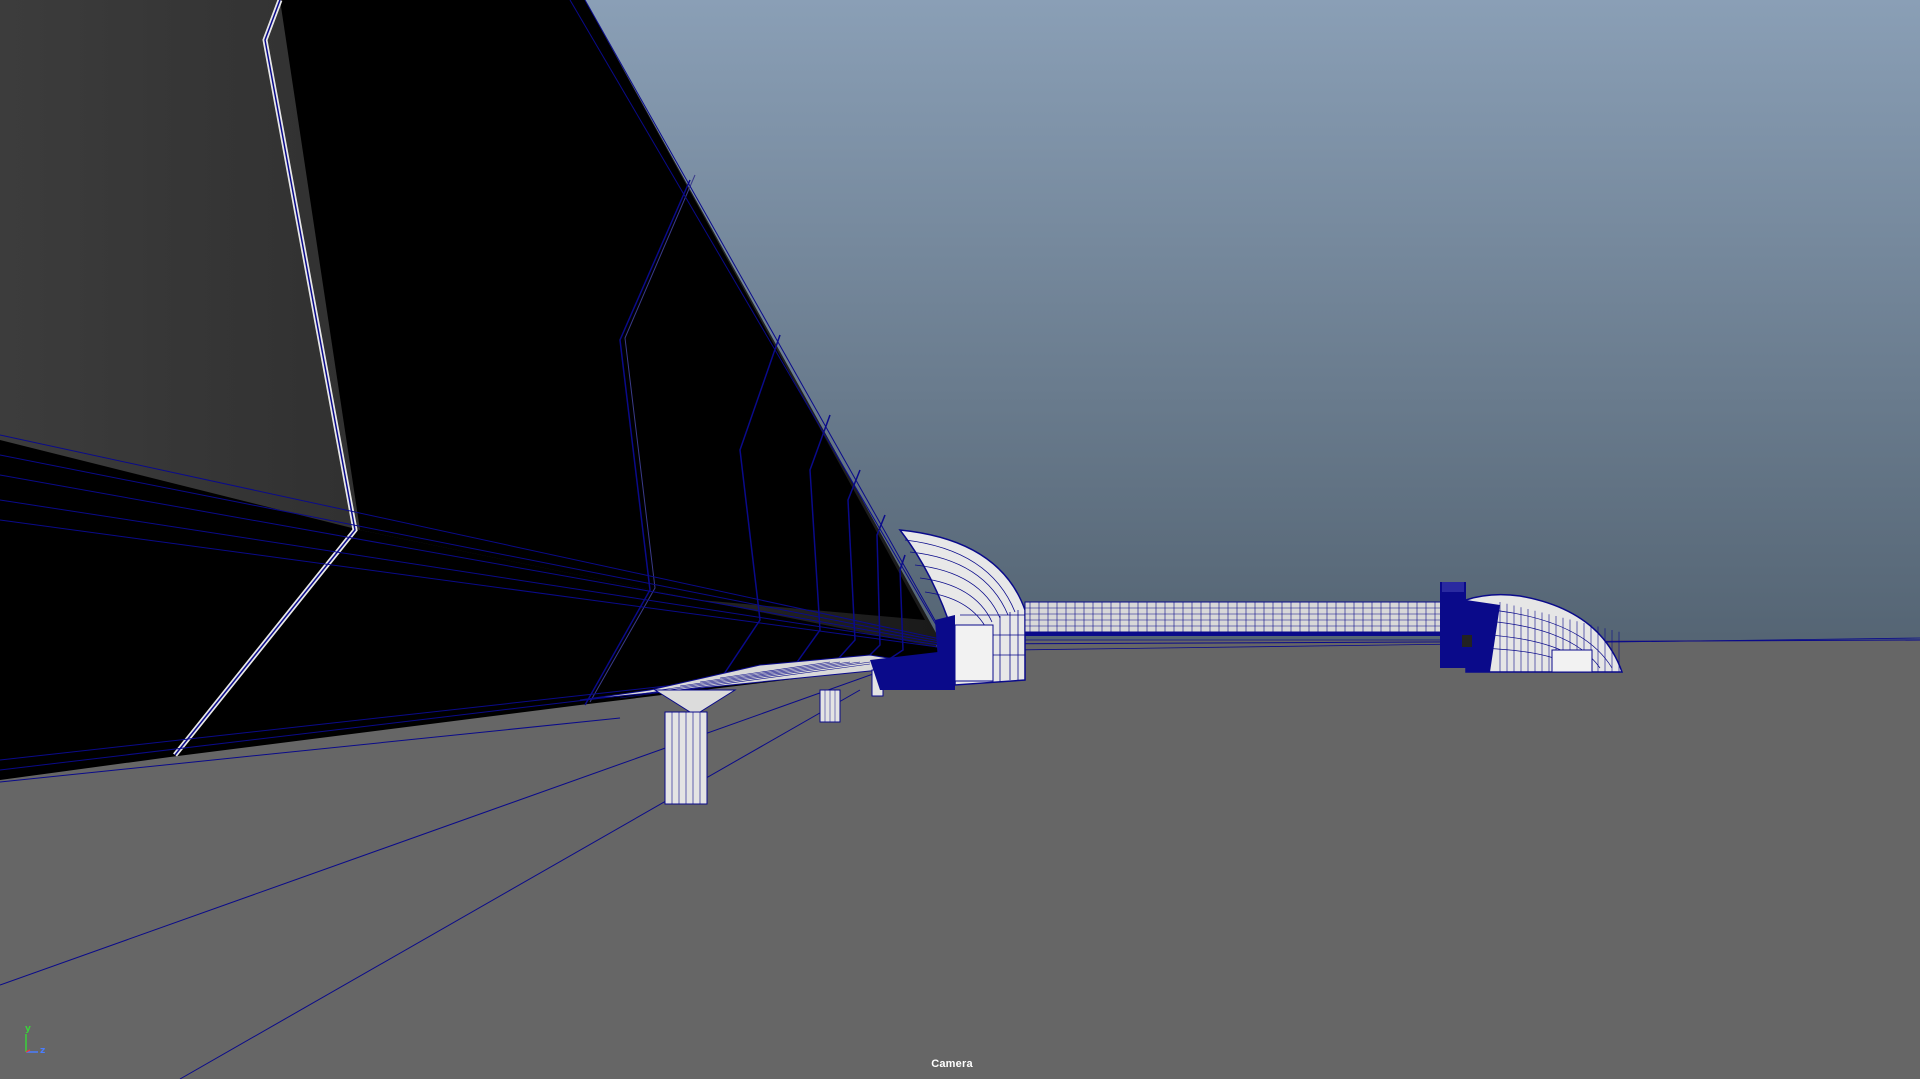 The height and width of the screenshot is (1079, 1920). What do you see at coordinates (28, 1029) in the screenshot?
I see `axis-label-y: y` at bounding box center [28, 1029].